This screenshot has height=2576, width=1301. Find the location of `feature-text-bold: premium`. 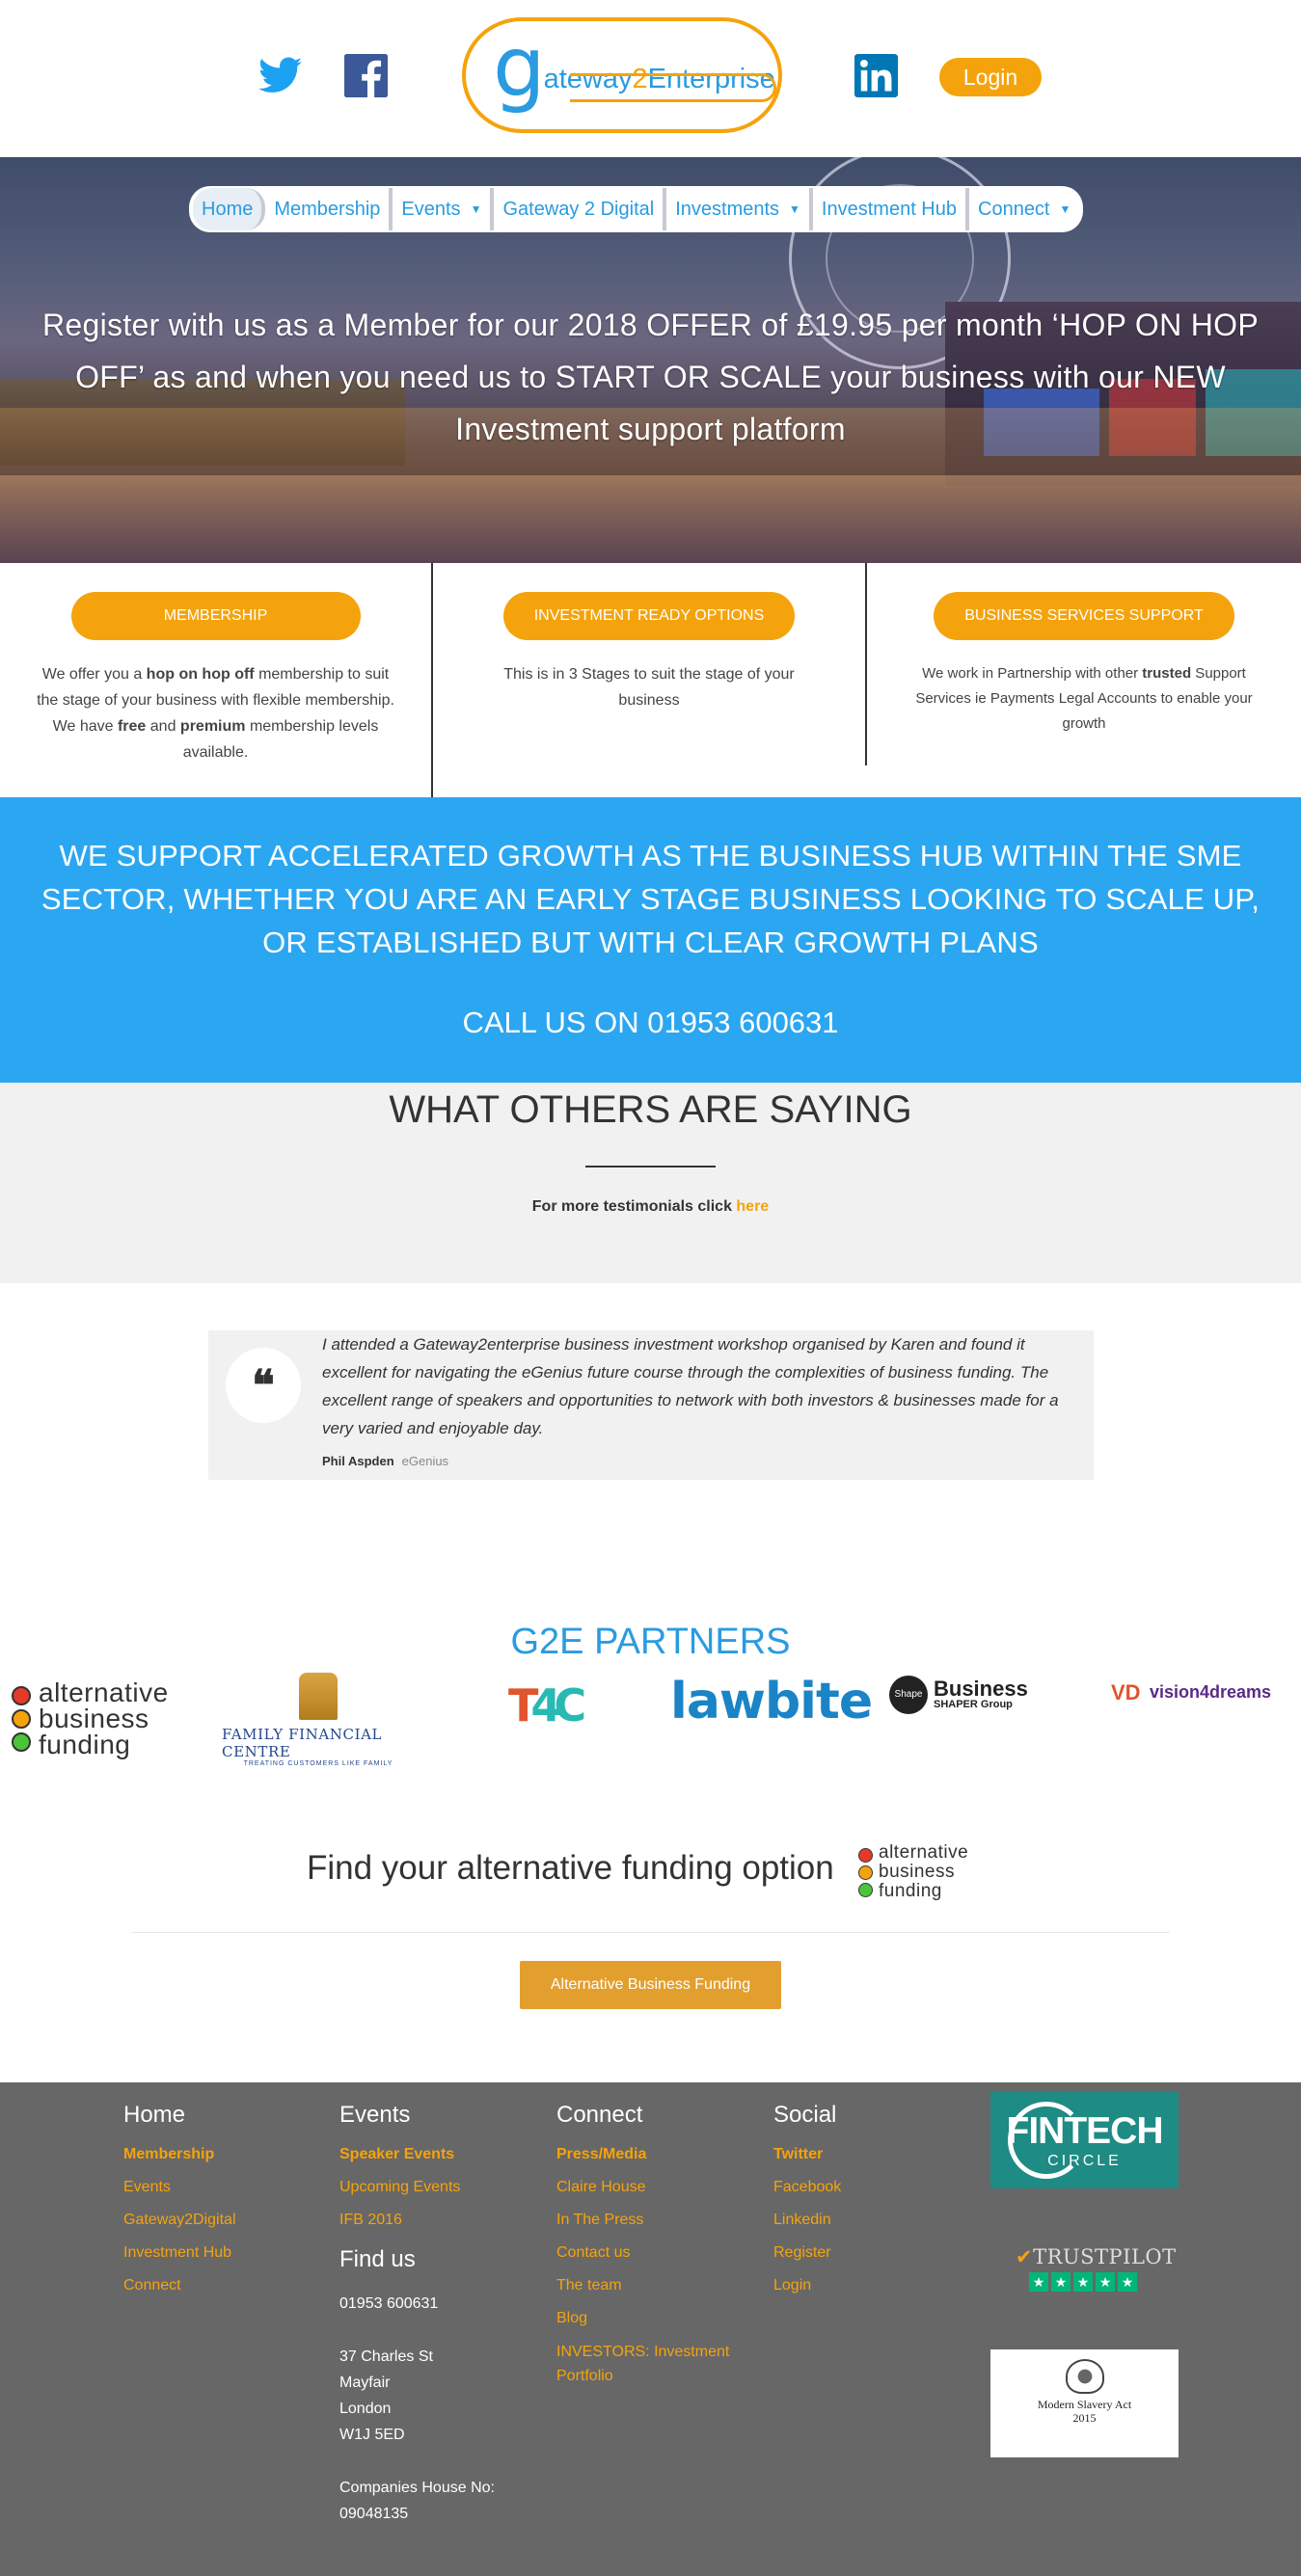

feature-text-bold: premium is located at coordinates (212, 727).